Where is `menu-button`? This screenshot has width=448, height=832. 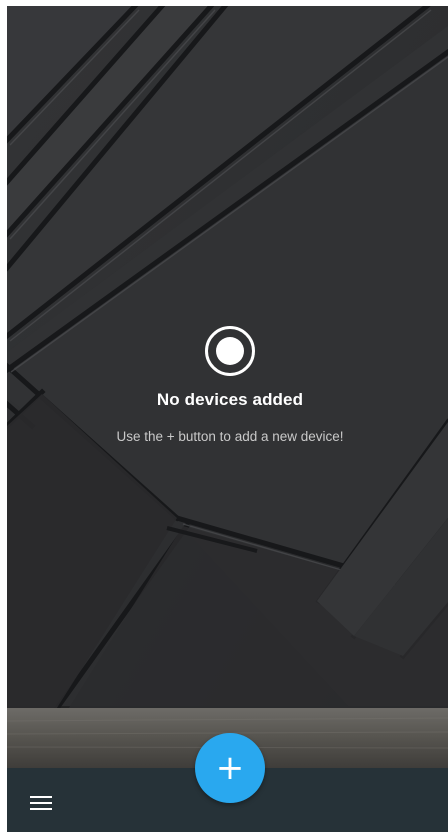
menu-button is located at coordinates (42, 803).